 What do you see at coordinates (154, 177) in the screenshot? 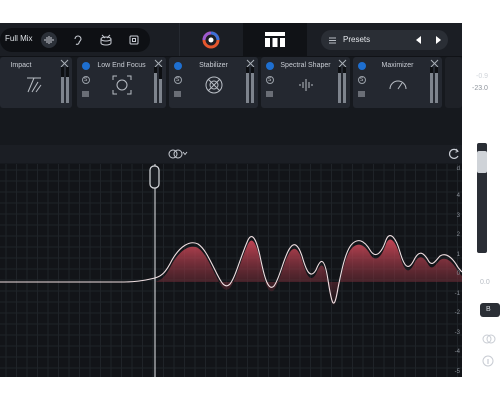
I see `crossover-handle` at bounding box center [154, 177].